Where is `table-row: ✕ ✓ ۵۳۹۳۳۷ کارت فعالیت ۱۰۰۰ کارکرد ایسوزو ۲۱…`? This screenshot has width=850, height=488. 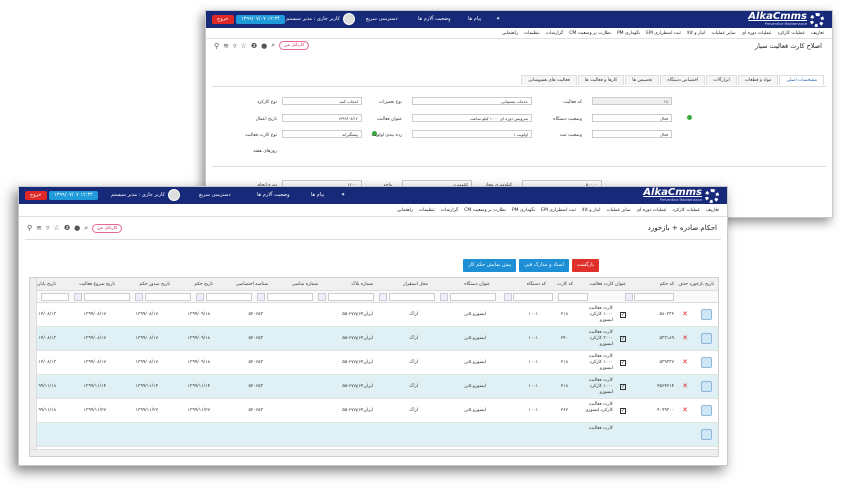
table-row: ✕ ✓ ۵۳۹۳۳۷ کارت فعالیت ۱۰۰۰ کارکرد ایسوزو ۲۱… is located at coordinates (374, 363).